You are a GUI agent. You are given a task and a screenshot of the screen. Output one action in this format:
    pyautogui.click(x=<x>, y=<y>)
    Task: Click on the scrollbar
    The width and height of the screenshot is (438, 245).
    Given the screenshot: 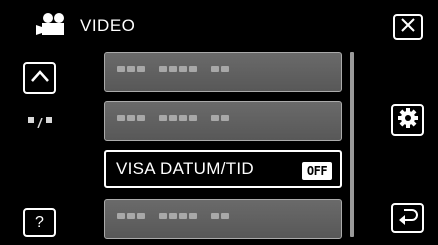 What is the action you would take?
    pyautogui.click(x=352, y=144)
    